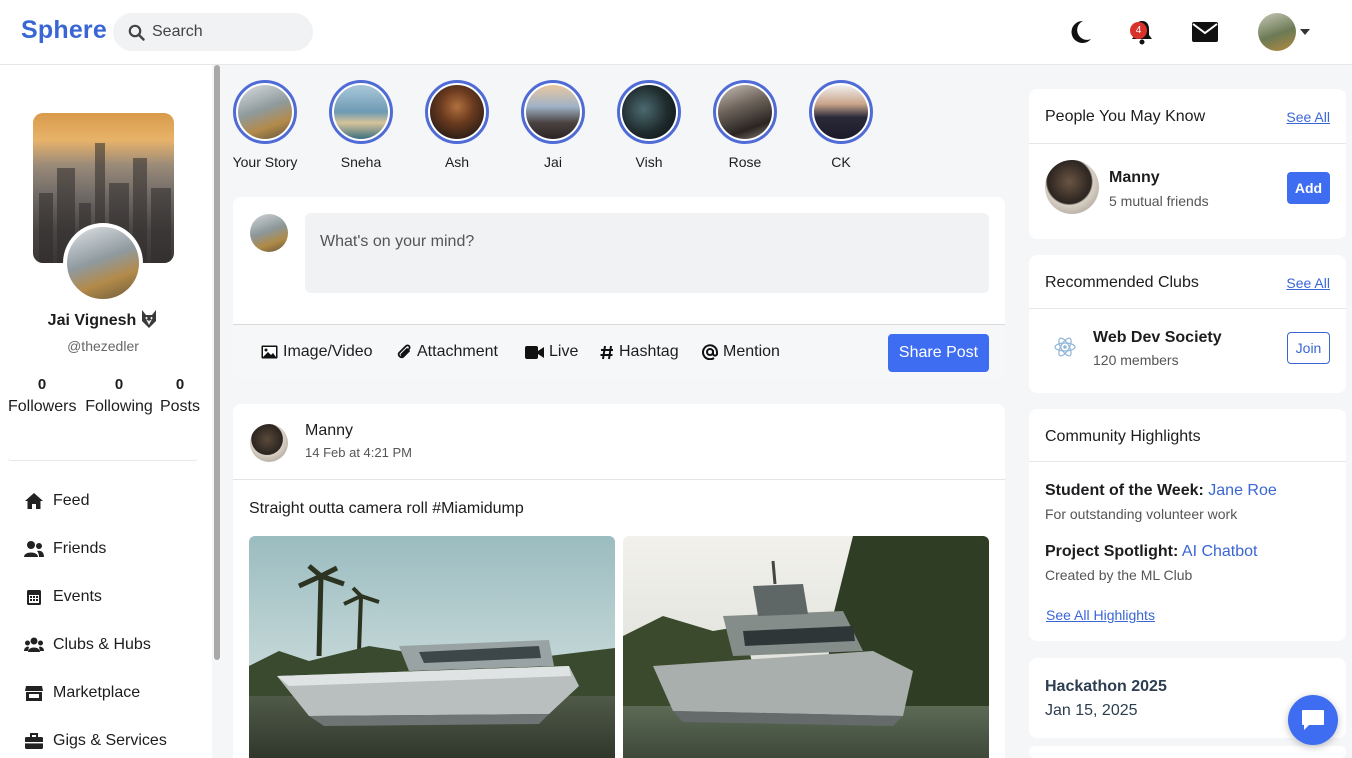 This screenshot has height=758, width=1352. Describe the element at coordinates (1141, 514) in the screenshot. I see `highlight-description: For outstanding volunteer work` at that location.